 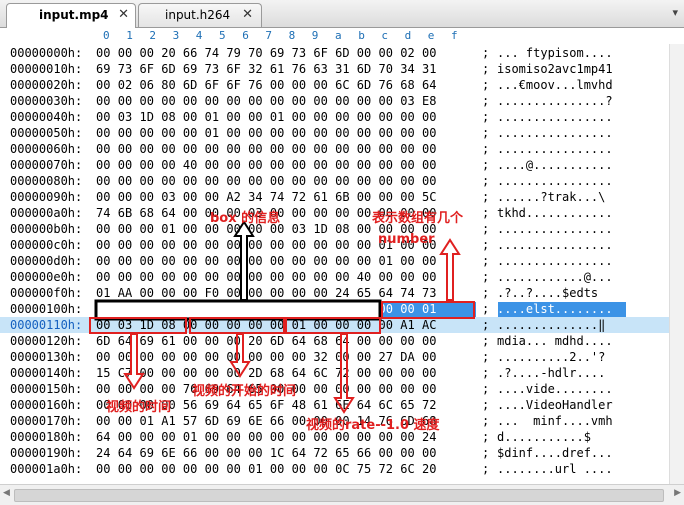 I want to click on annotation-video-rate: 视频的rate--1.0 速度, so click(x=373, y=425).